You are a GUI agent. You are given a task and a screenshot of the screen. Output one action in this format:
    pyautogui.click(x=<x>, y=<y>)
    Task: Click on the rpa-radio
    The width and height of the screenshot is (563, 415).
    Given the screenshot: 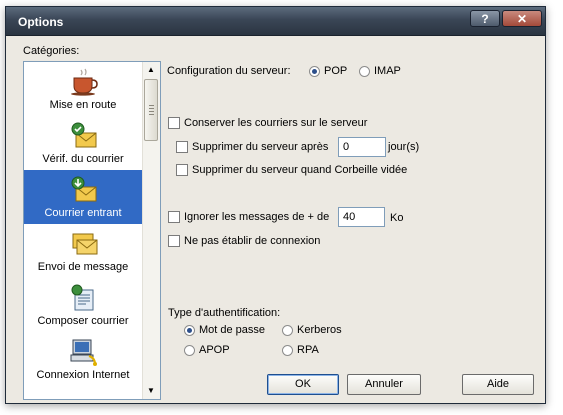 What is the action you would take?
    pyautogui.click(x=287, y=350)
    